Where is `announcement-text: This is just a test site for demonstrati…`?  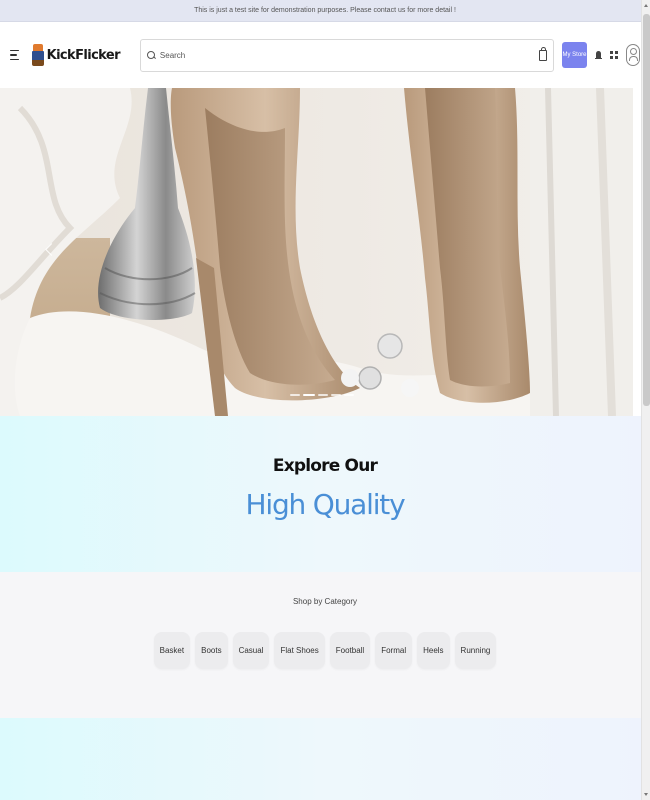 announcement-text: This is just a test site for demonstrati… is located at coordinates (325, 10).